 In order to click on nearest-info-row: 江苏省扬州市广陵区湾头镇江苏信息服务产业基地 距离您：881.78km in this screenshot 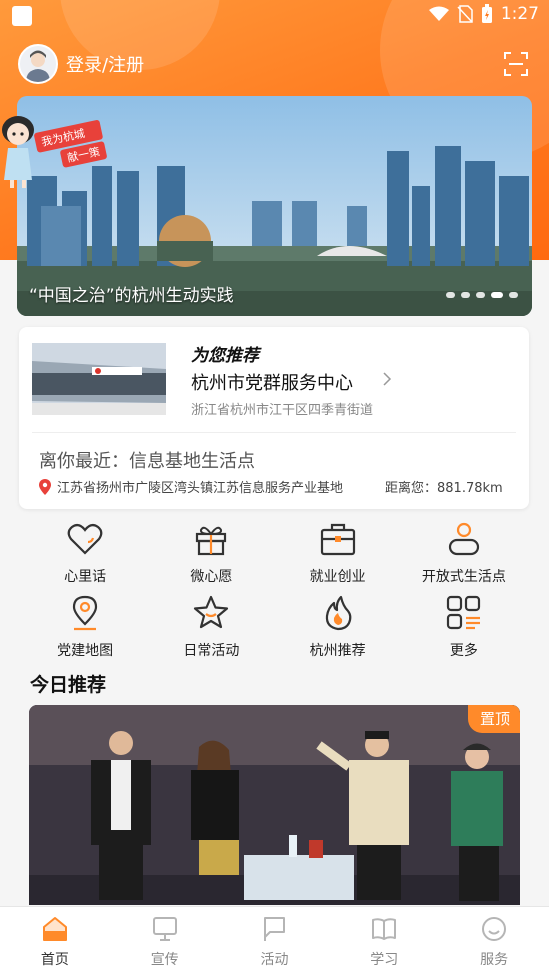, I will do `click(279, 486)`.